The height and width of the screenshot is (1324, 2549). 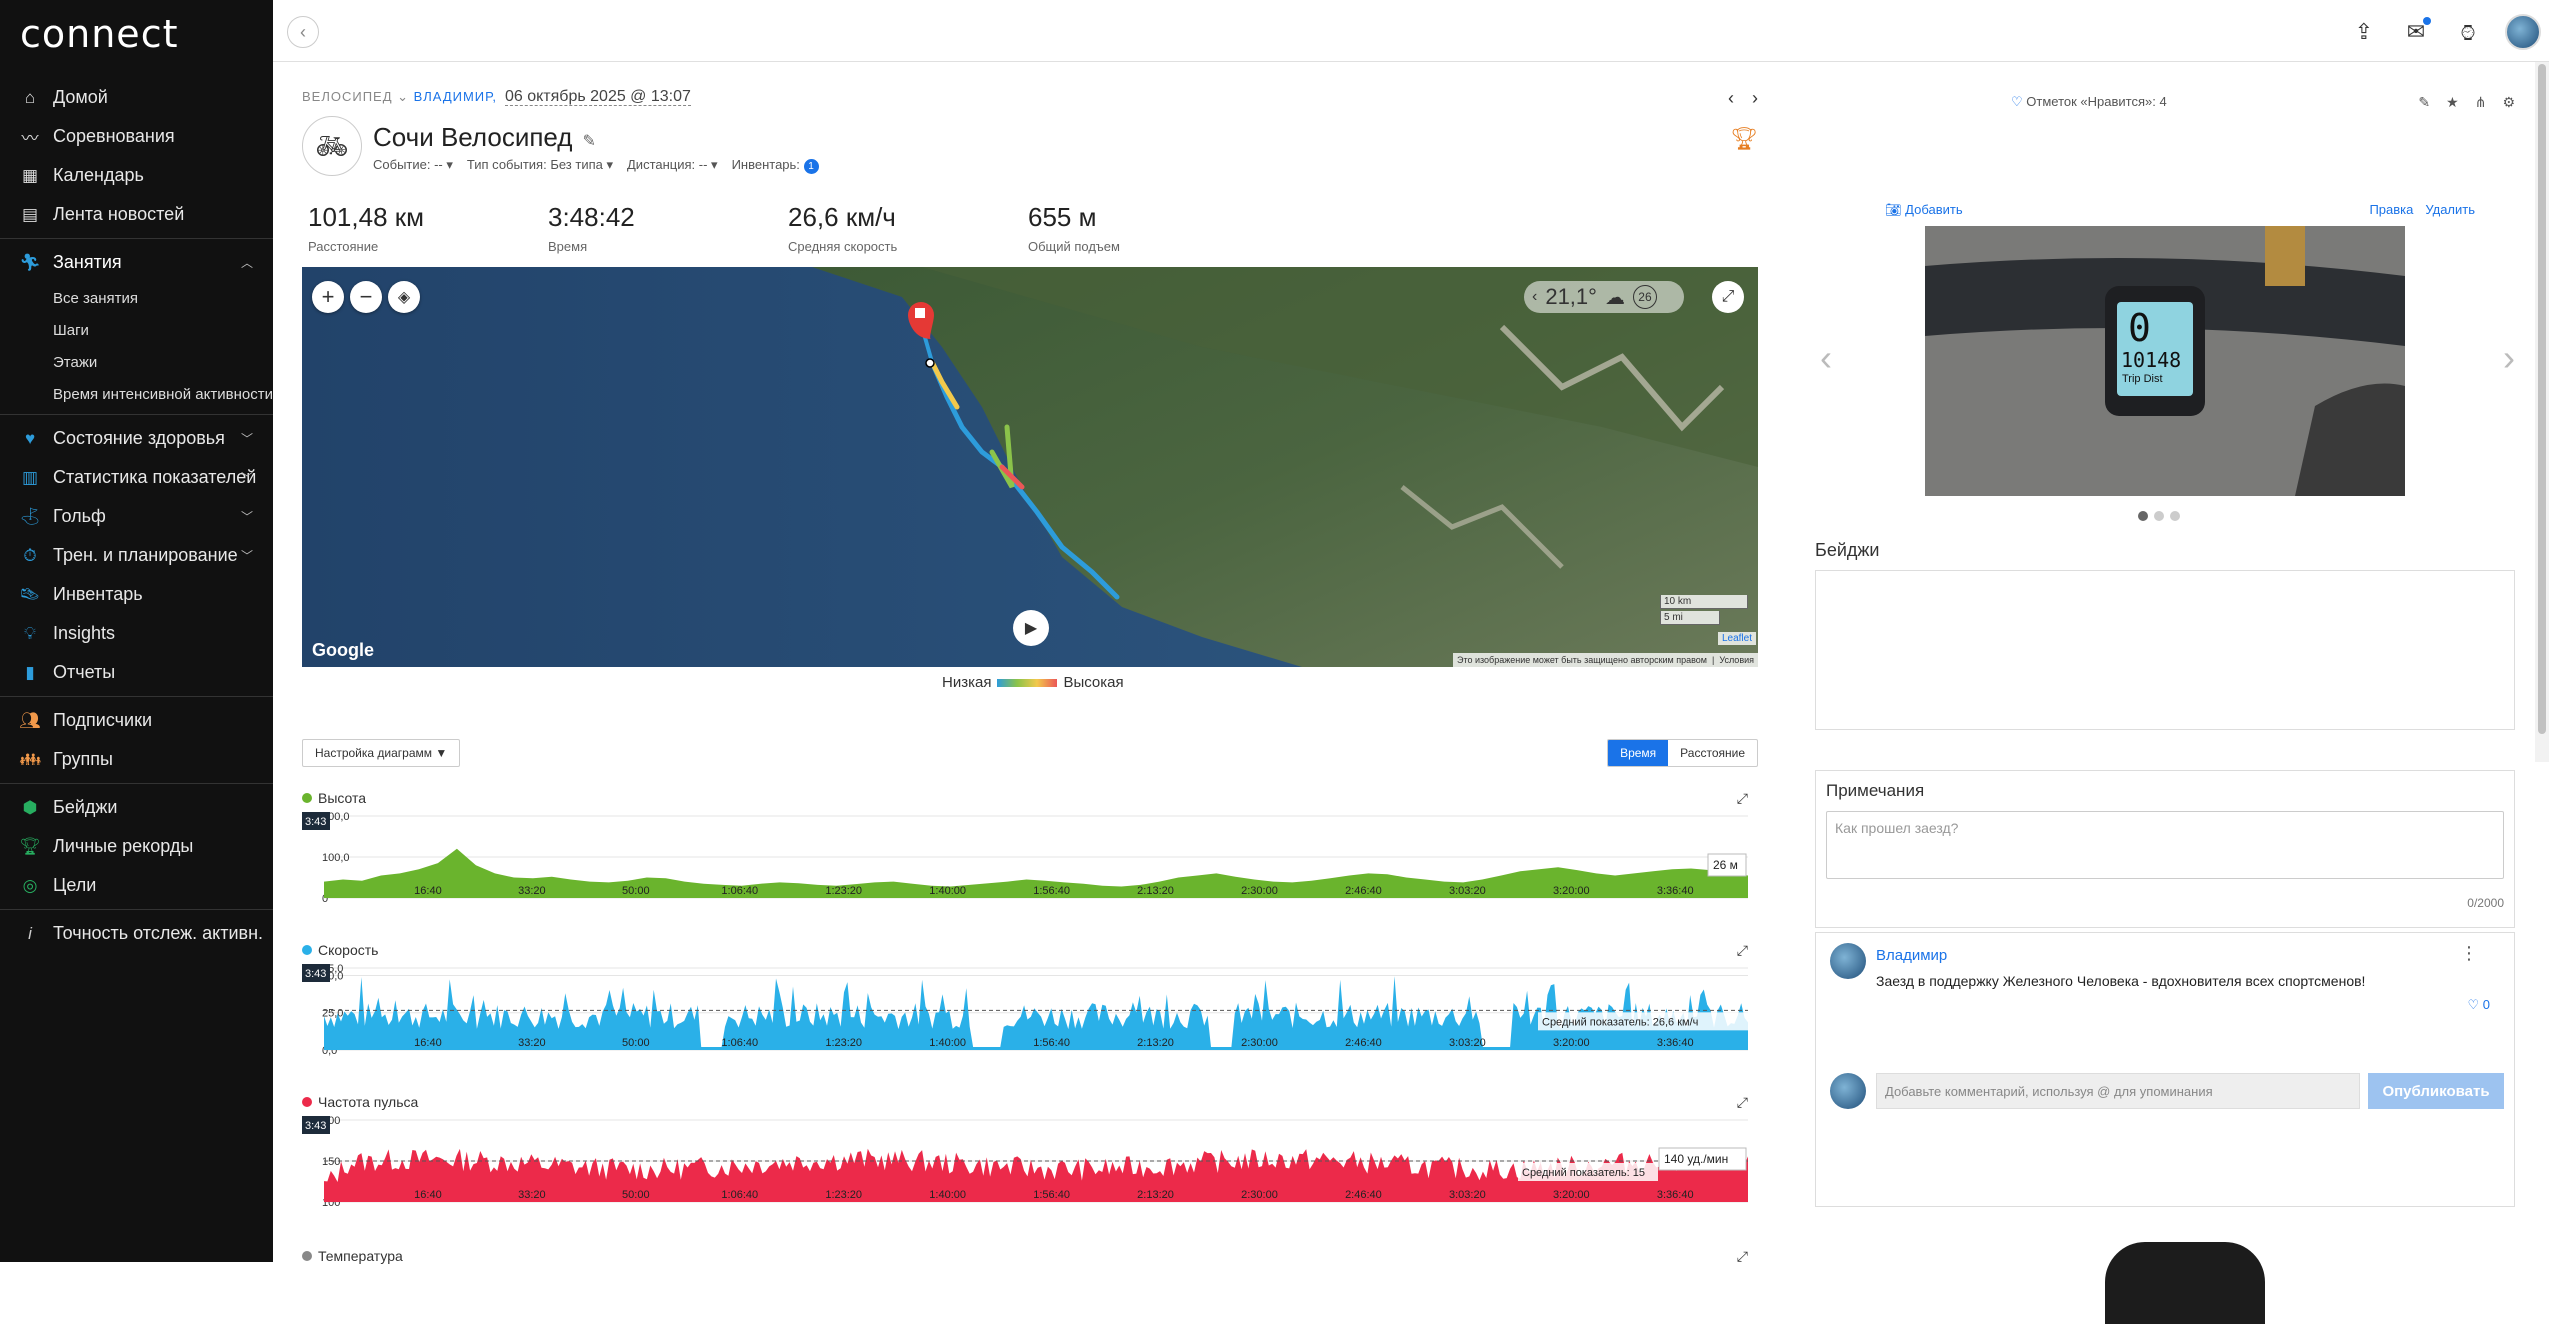 What do you see at coordinates (336, 858) in the screenshot?
I see `y-tick-label: 100,0` at bounding box center [336, 858].